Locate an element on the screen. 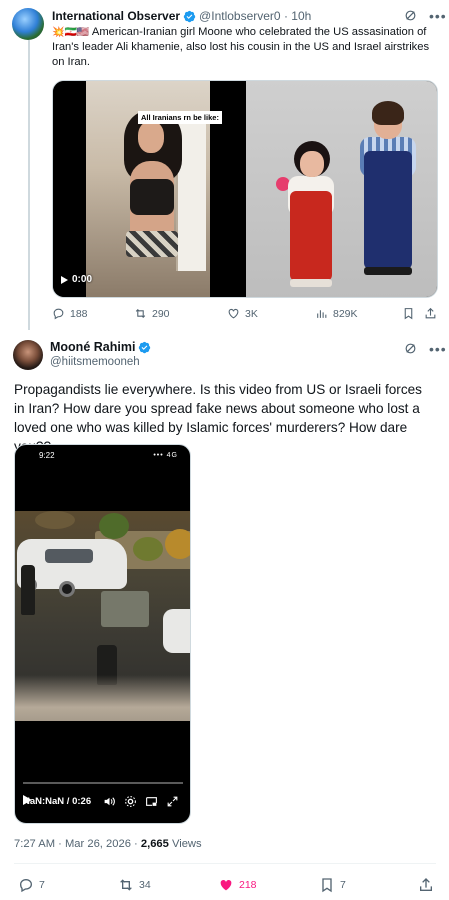 The height and width of the screenshot is (900, 449). phone-signal: ••• 4G is located at coordinates (165, 455).